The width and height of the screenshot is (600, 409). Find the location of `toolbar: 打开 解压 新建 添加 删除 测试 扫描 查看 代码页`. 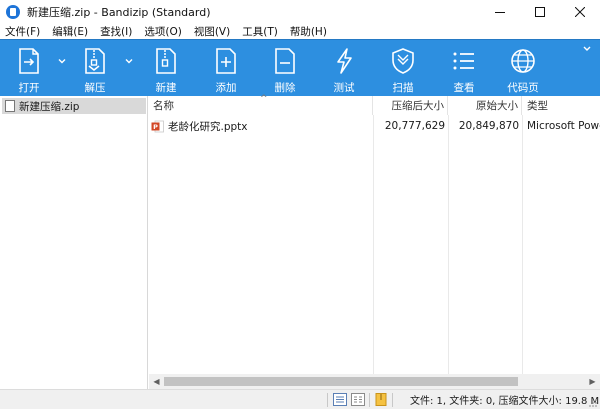

toolbar: 打开 解压 新建 添加 删除 测试 扫描 查看 代码页 is located at coordinates (300, 67).